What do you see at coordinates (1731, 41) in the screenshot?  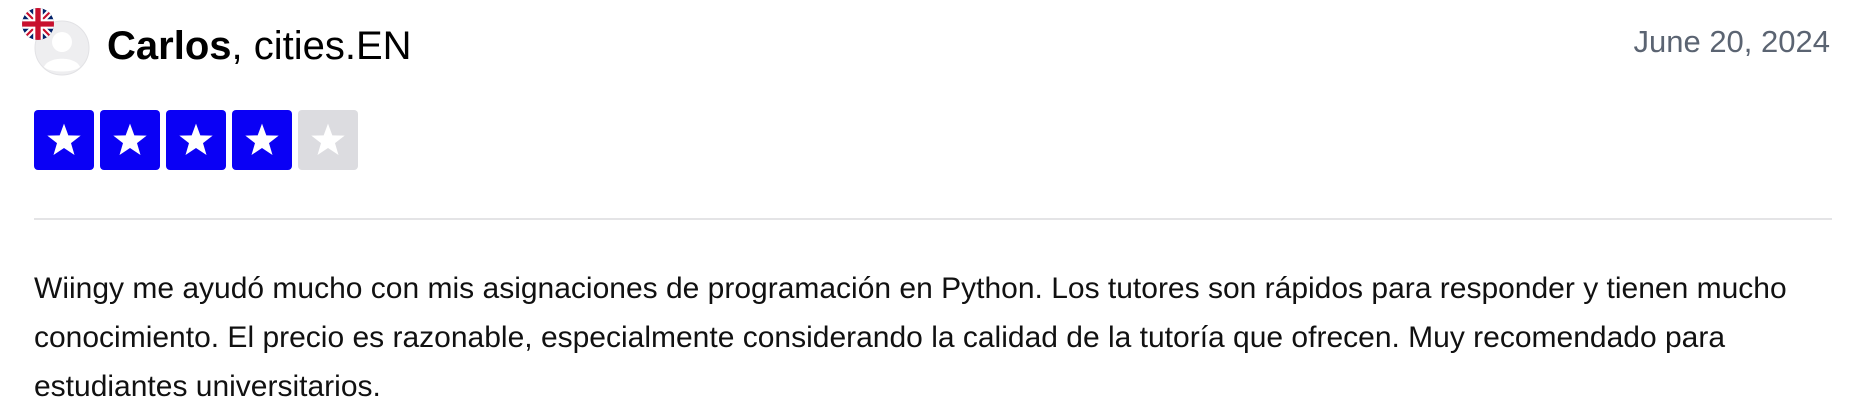 I see `review-date: June 20, 2024` at bounding box center [1731, 41].